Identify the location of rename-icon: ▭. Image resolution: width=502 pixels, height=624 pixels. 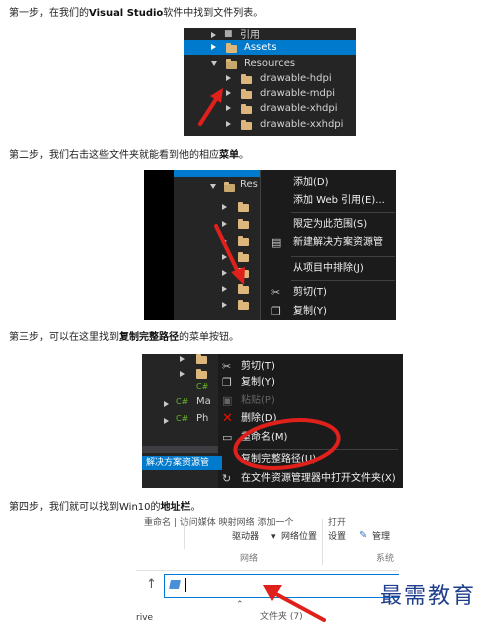
(227, 437).